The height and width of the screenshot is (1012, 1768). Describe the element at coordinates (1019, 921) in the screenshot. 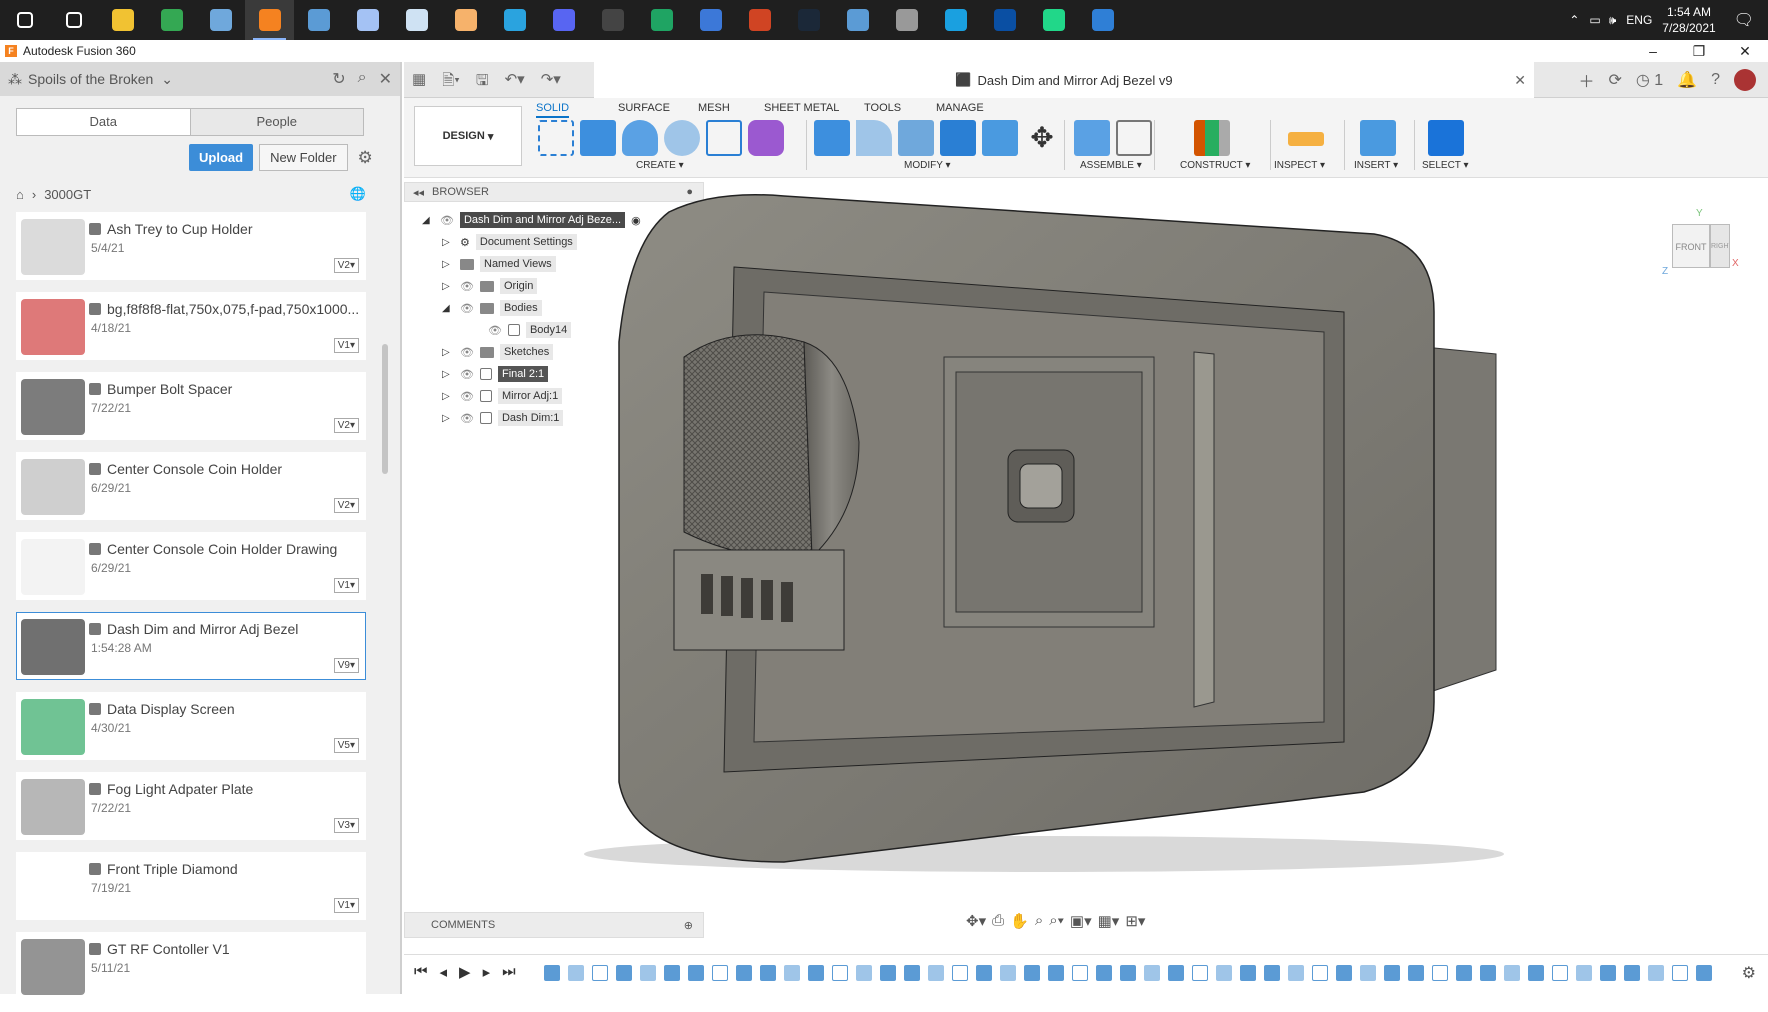

I see `pan-icon: ✋` at that location.